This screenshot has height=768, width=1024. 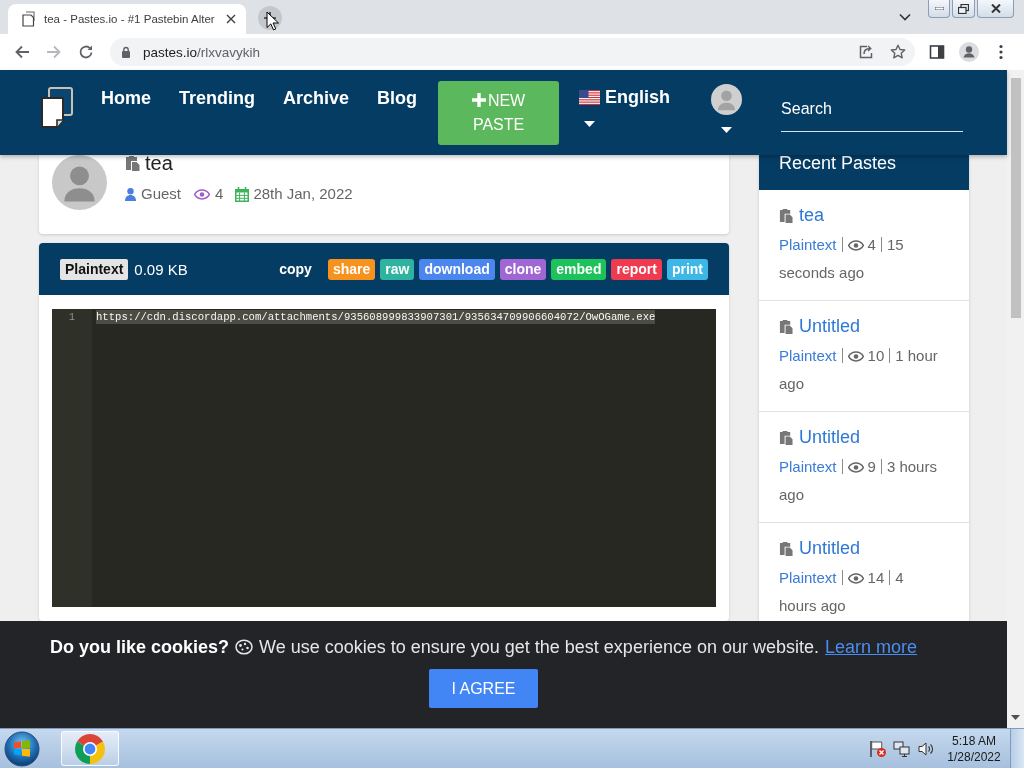 What do you see at coordinates (219, 194) in the screenshot?
I see `view-count: 4` at bounding box center [219, 194].